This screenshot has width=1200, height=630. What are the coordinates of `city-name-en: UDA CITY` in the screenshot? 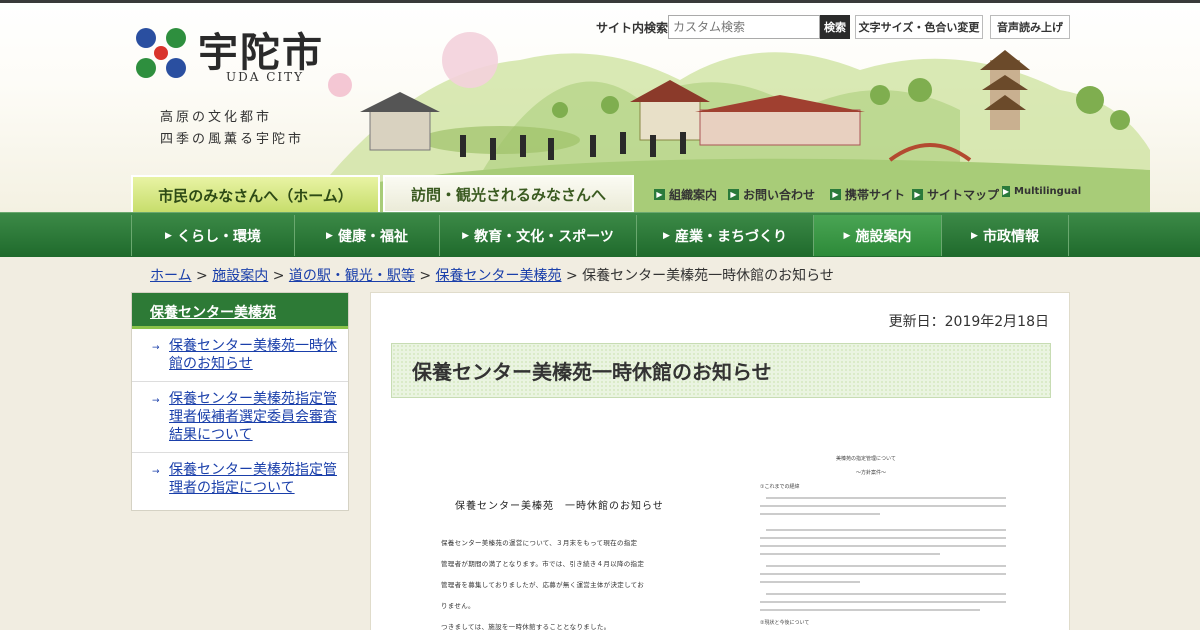 It's located at (265, 77).